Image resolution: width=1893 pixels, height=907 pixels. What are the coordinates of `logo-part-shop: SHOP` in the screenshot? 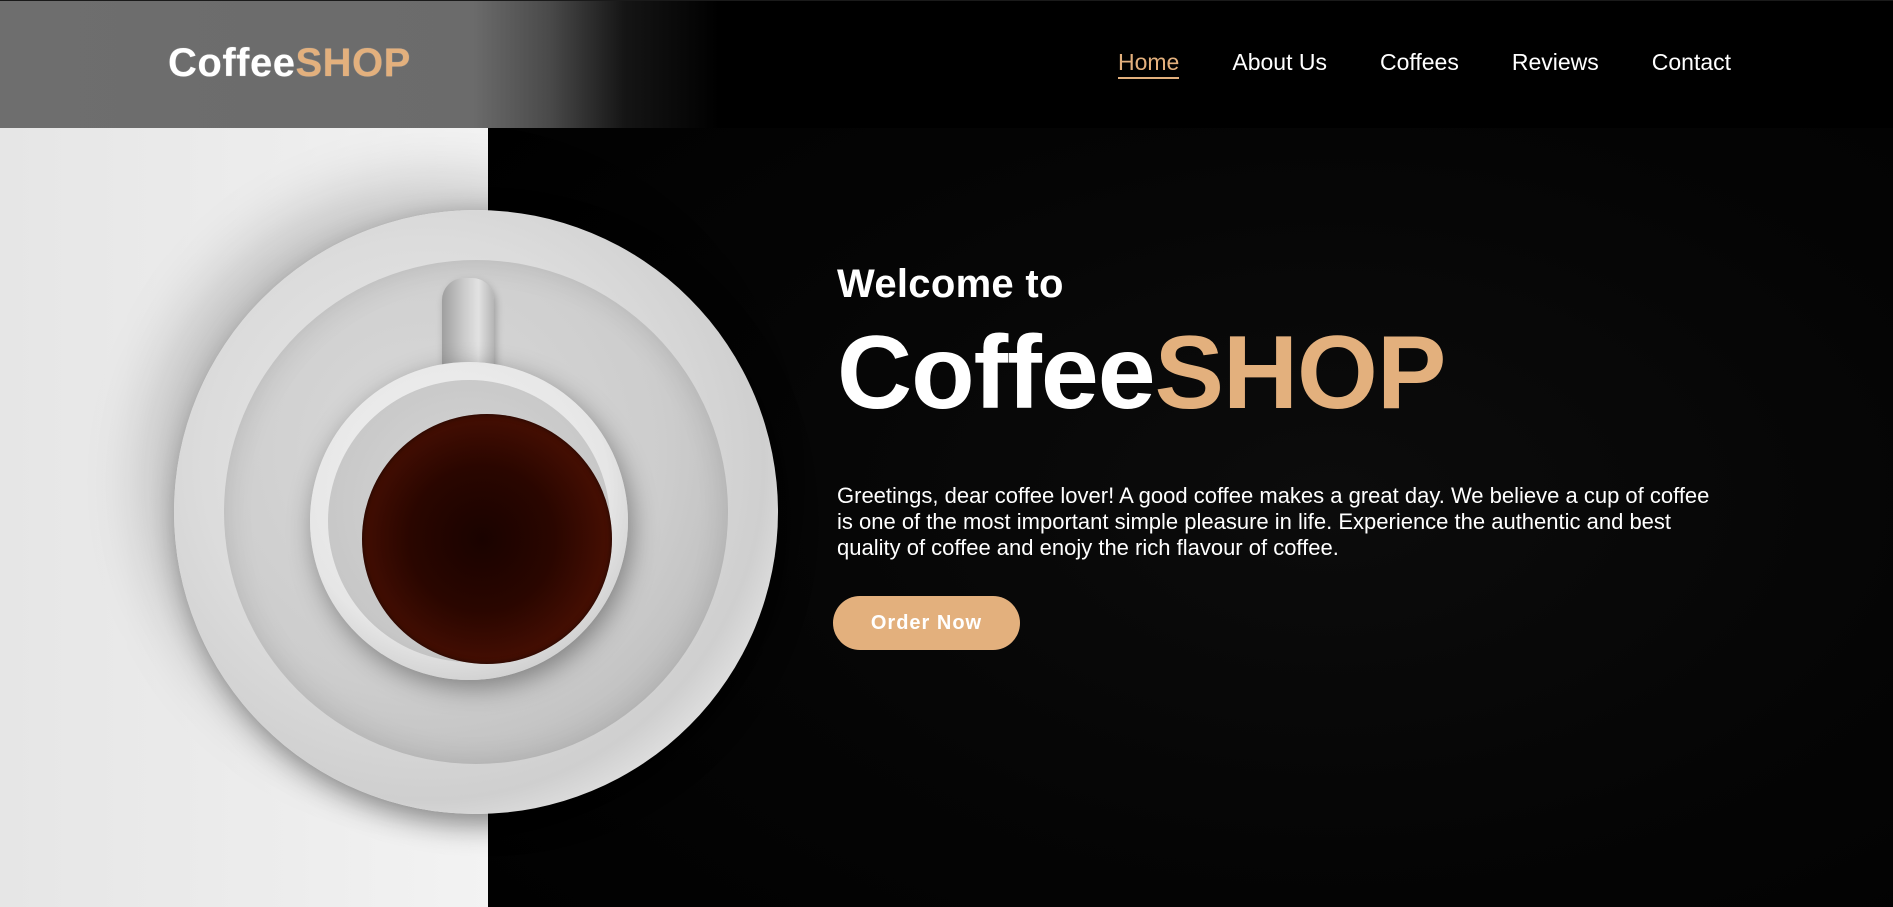 It's located at (353, 63).